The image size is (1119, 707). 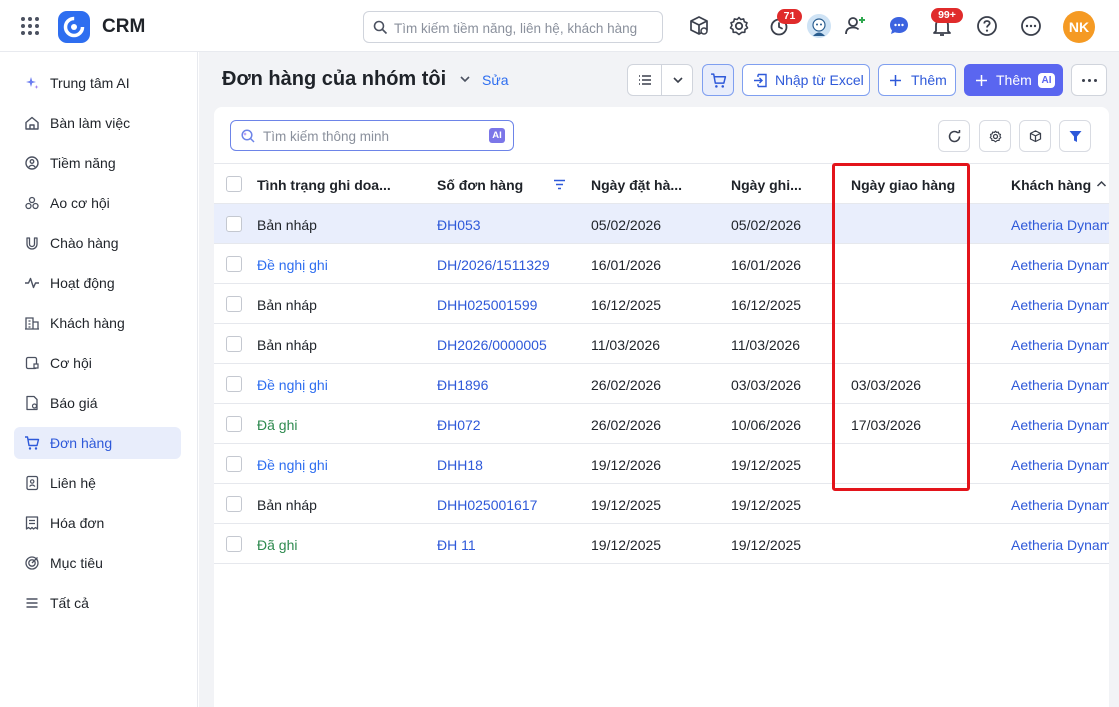 What do you see at coordinates (739, 26) in the screenshot?
I see `settings-gear-icon` at bounding box center [739, 26].